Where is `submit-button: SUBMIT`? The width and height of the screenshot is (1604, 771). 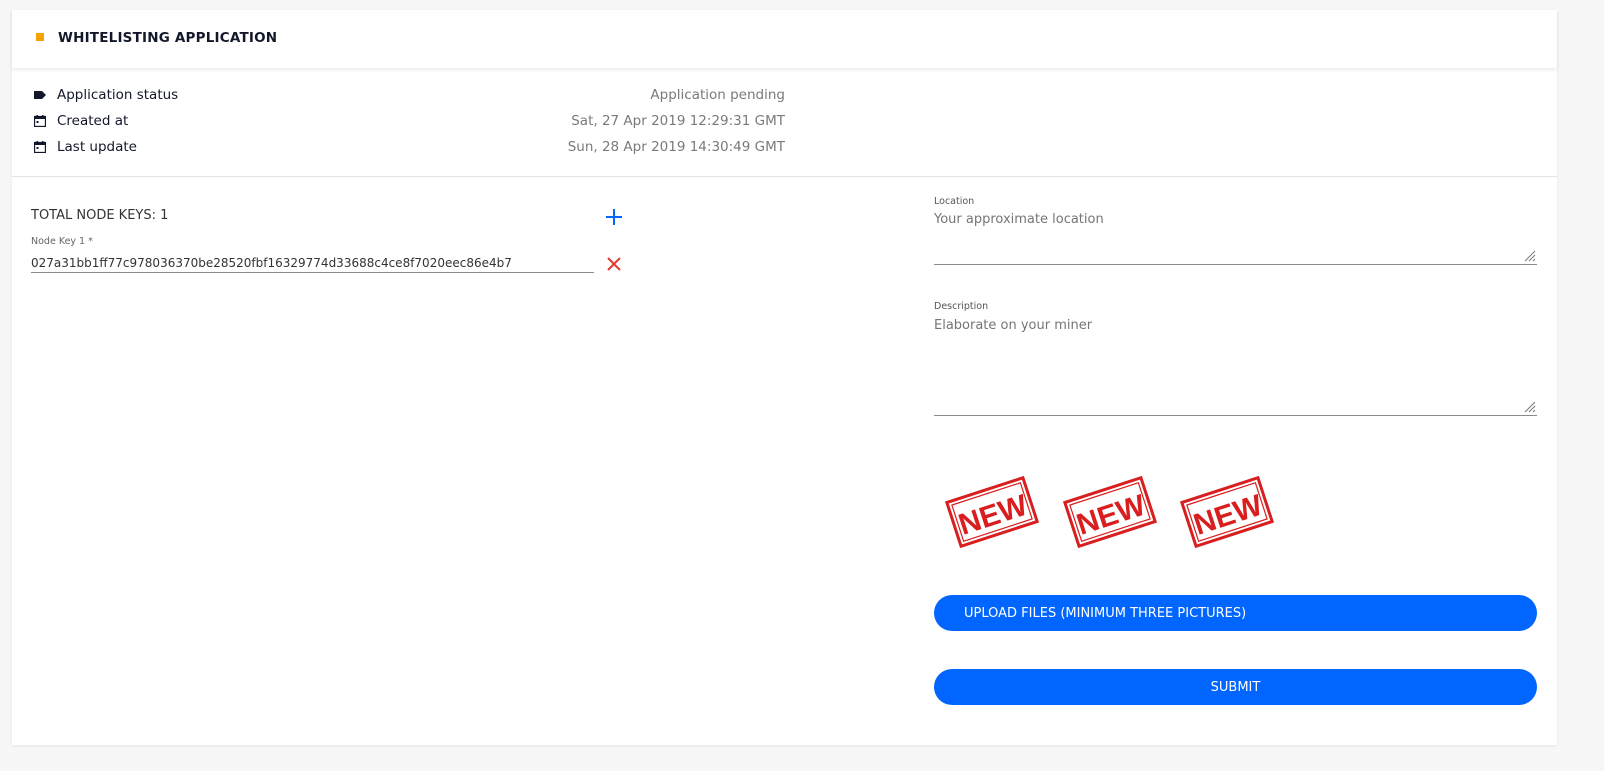
submit-button: SUBMIT is located at coordinates (1235, 687).